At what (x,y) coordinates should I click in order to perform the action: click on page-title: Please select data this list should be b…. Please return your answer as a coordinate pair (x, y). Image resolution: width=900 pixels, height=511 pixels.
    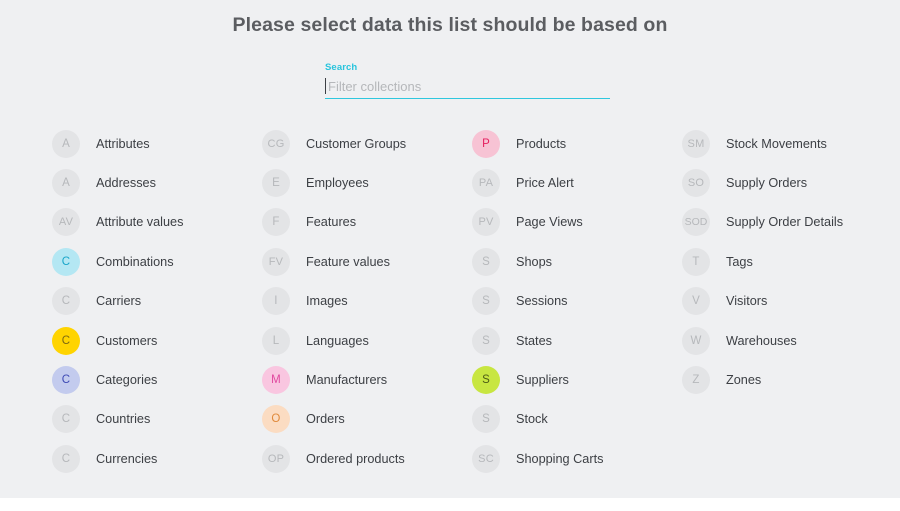
    Looking at the image, I should click on (450, 25).